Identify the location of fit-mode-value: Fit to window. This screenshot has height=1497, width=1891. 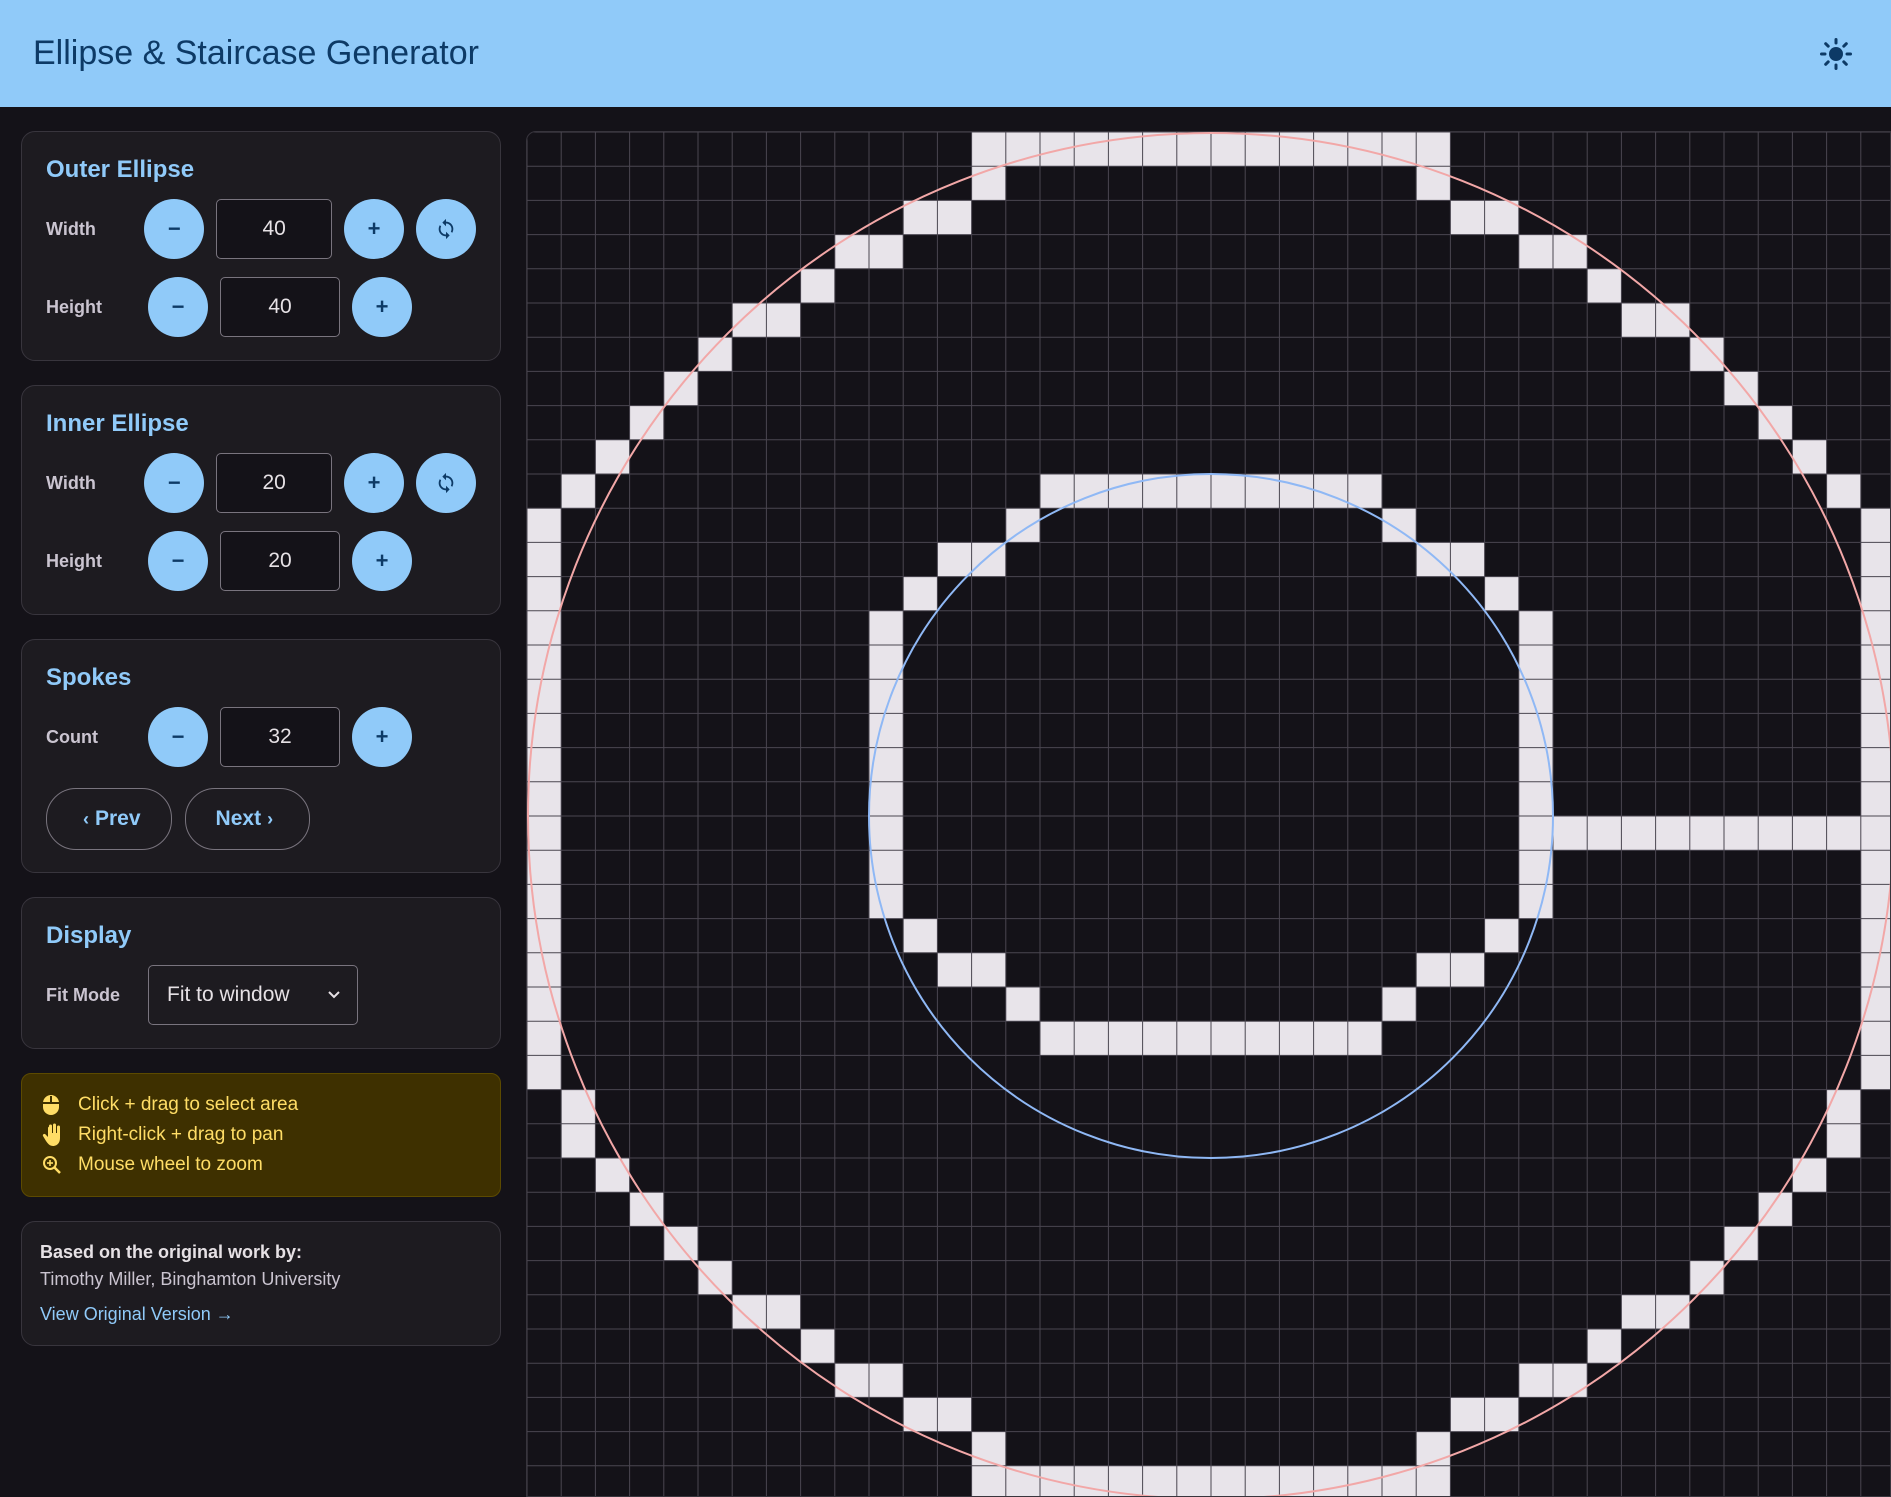
(228, 994).